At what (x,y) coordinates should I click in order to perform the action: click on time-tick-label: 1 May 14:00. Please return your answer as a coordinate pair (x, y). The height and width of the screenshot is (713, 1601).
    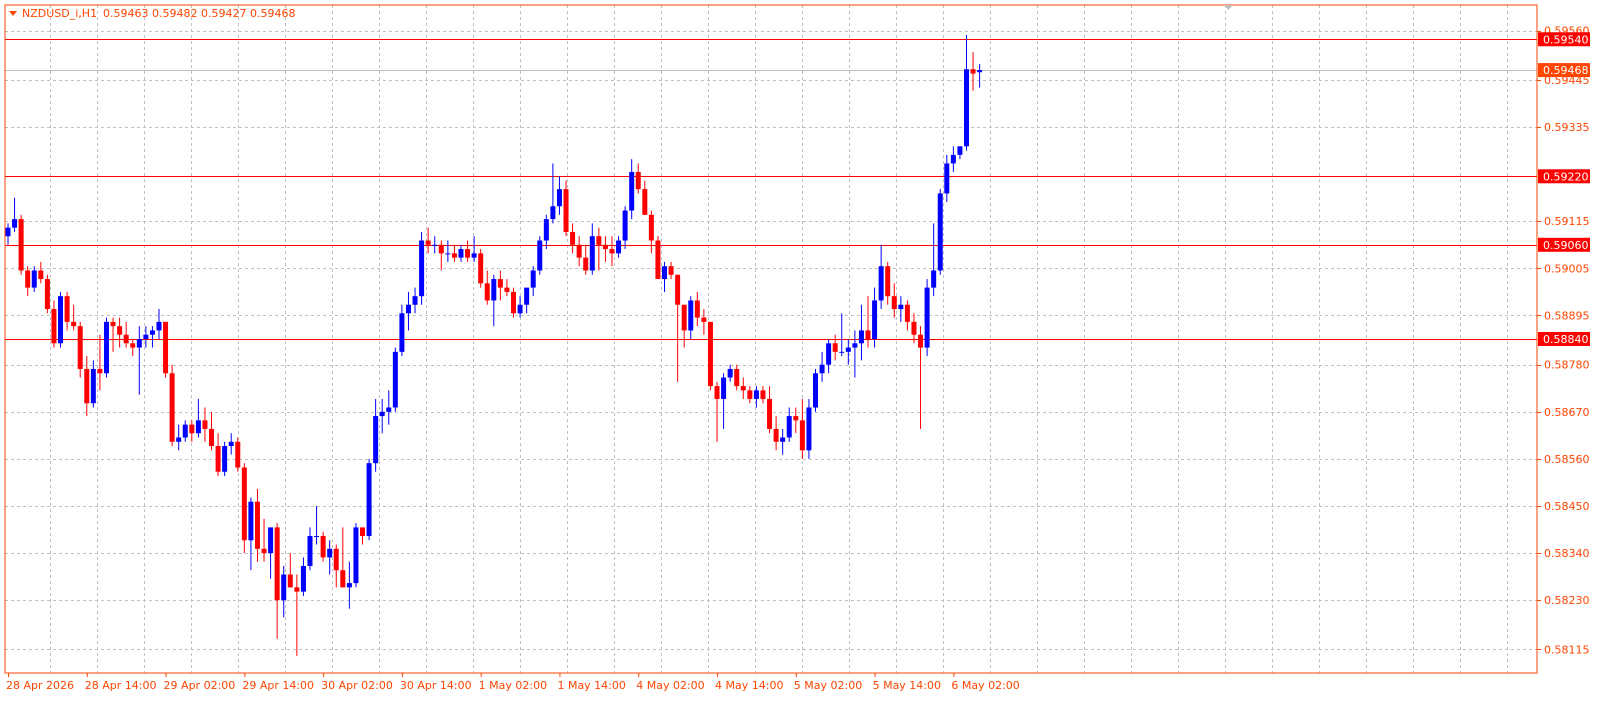
    Looking at the image, I should click on (591, 685).